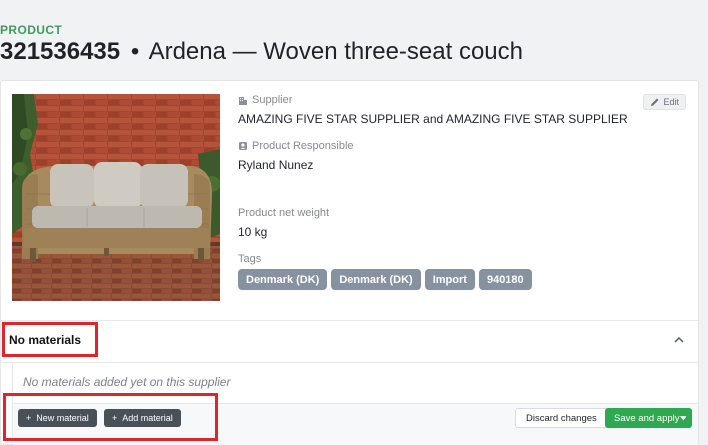  Describe the element at coordinates (655, 102) in the screenshot. I see `pencil-icon` at that location.